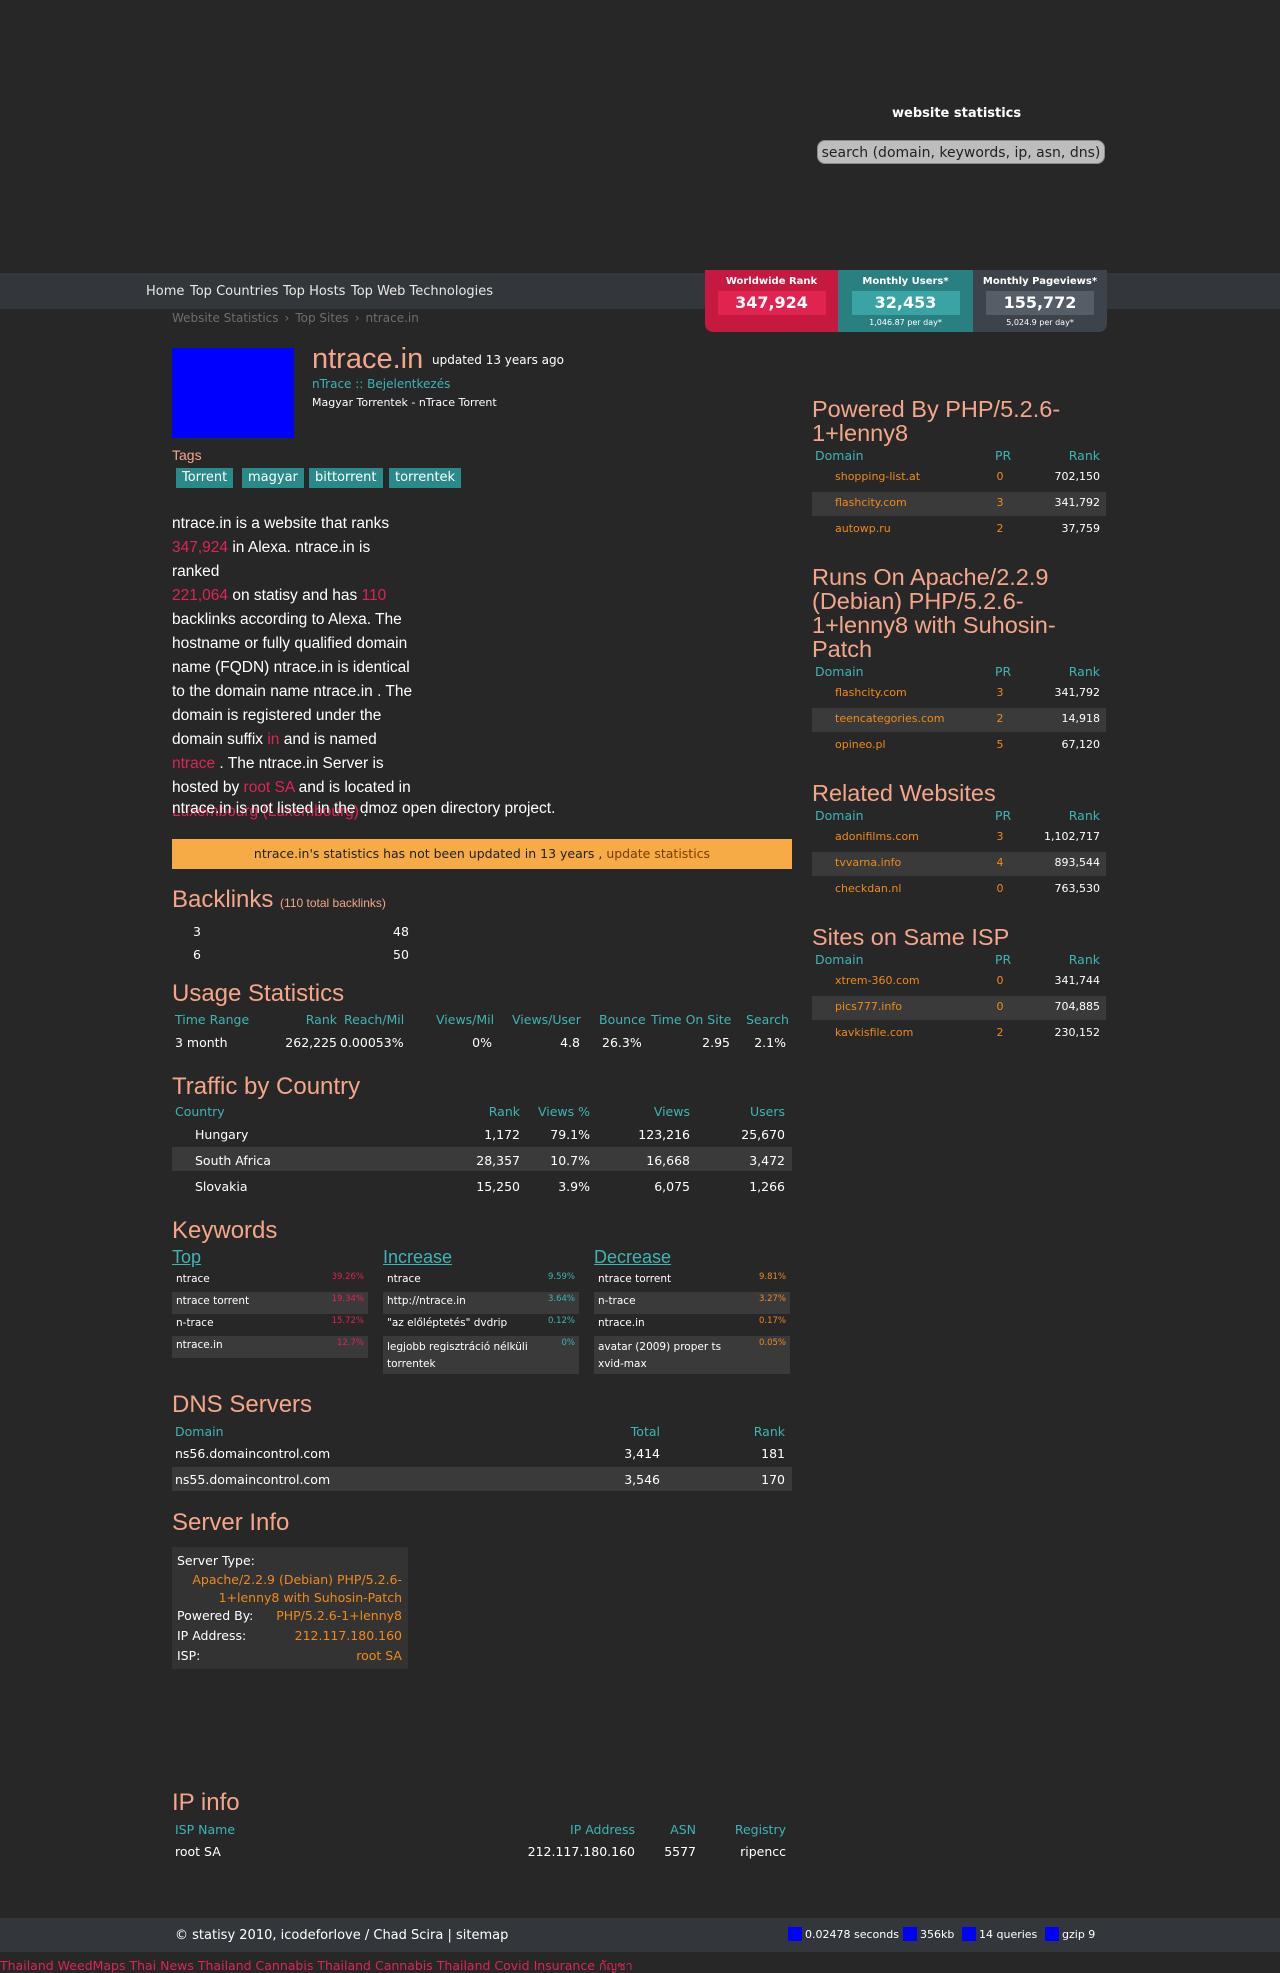  I want to click on sidebar-domain-link: adonifilms.com, so click(877, 836).